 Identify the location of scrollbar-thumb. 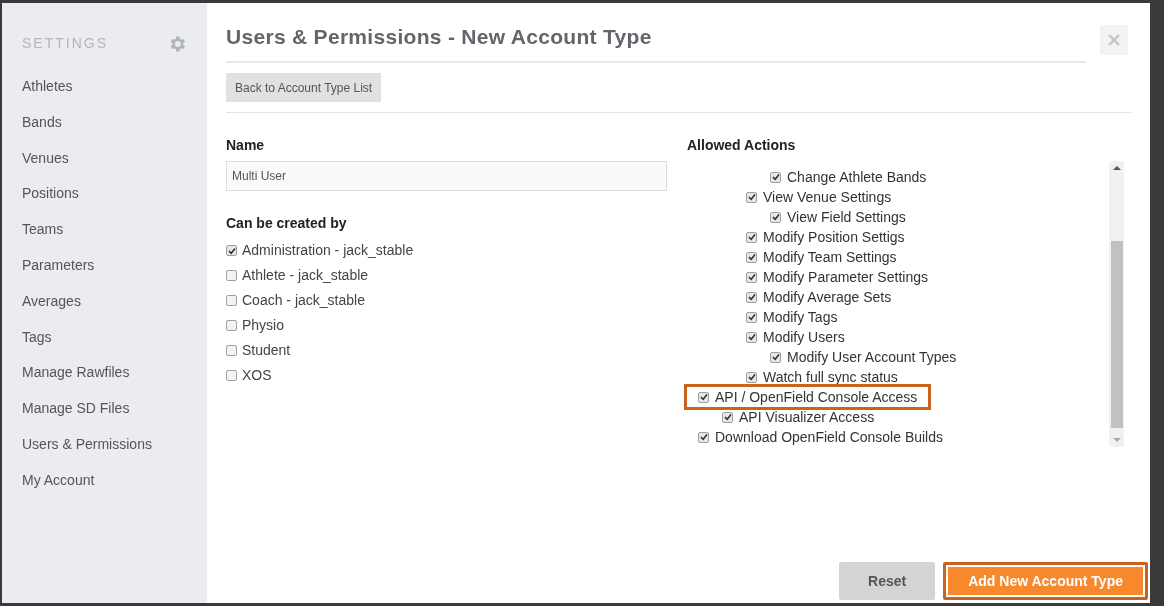
(1116, 334).